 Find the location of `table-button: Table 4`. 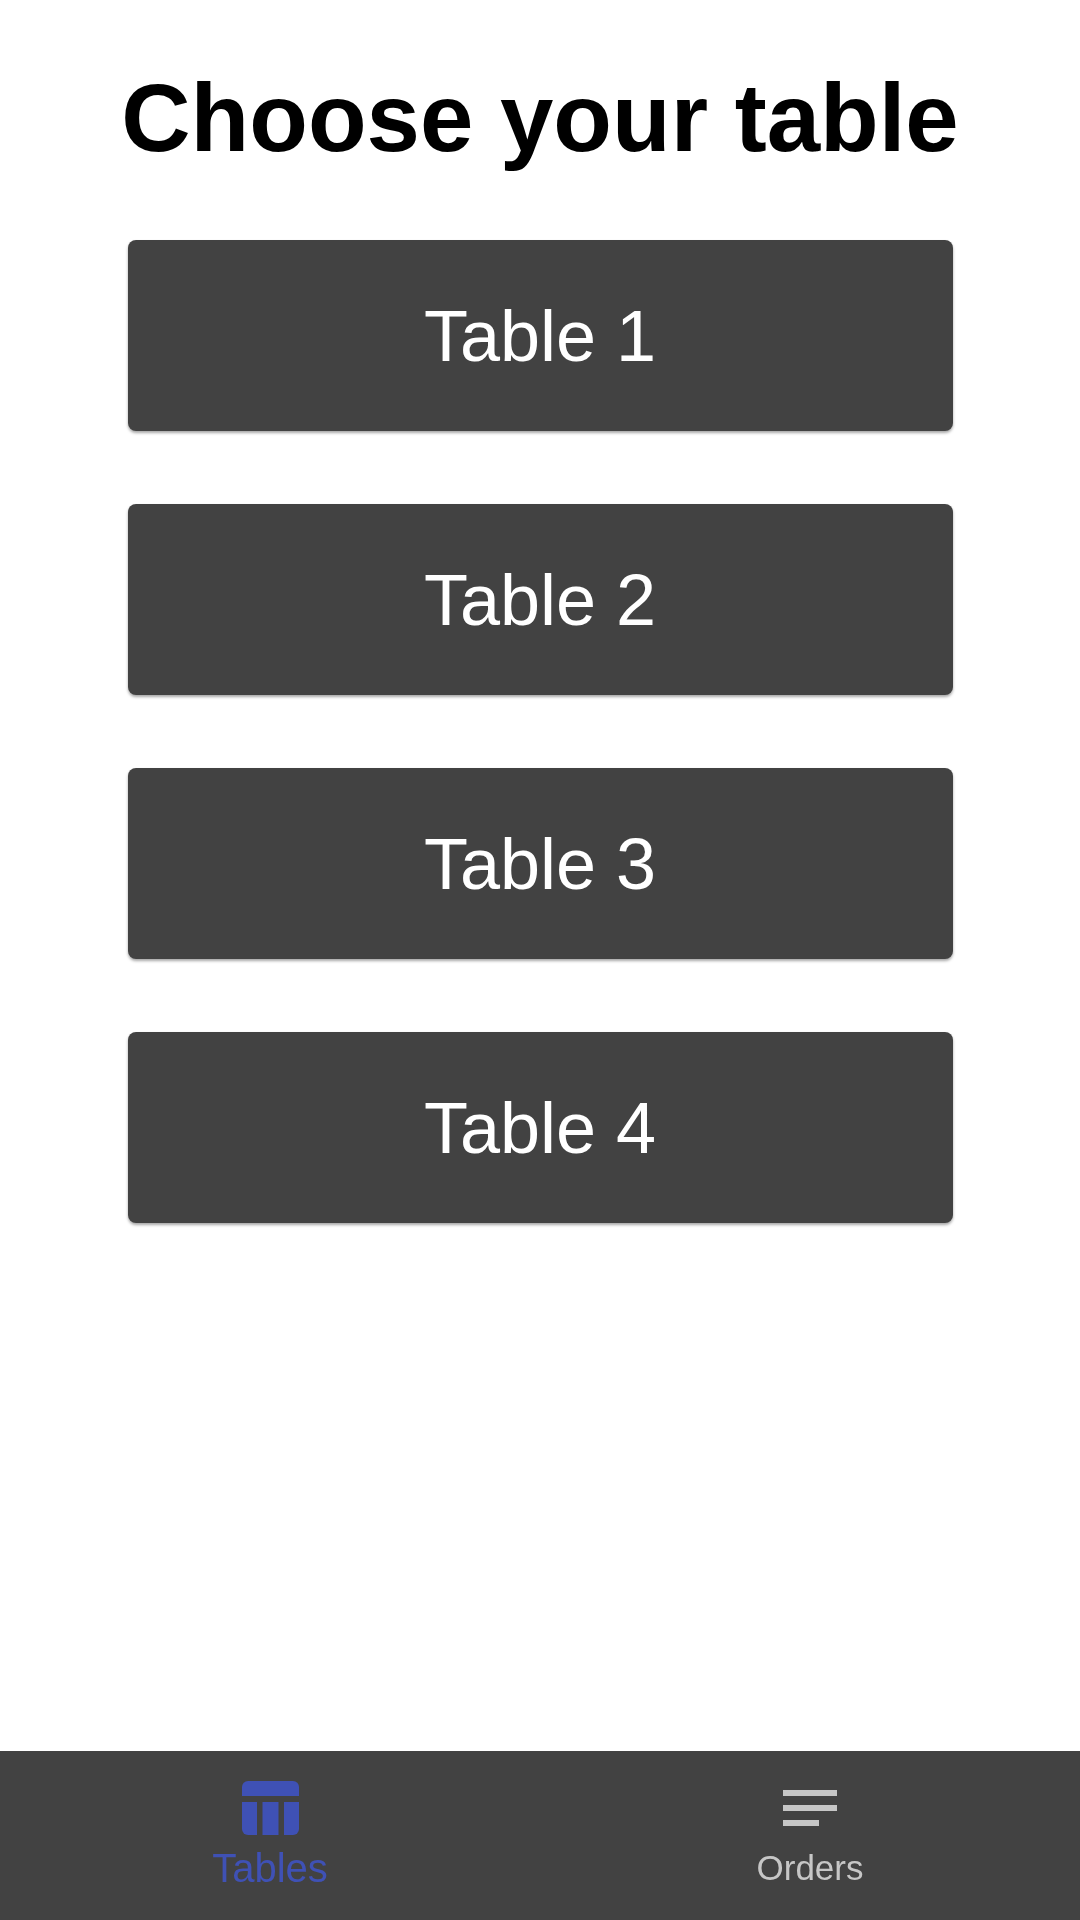

table-button: Table 4 is located at coordinates (540, 1128).